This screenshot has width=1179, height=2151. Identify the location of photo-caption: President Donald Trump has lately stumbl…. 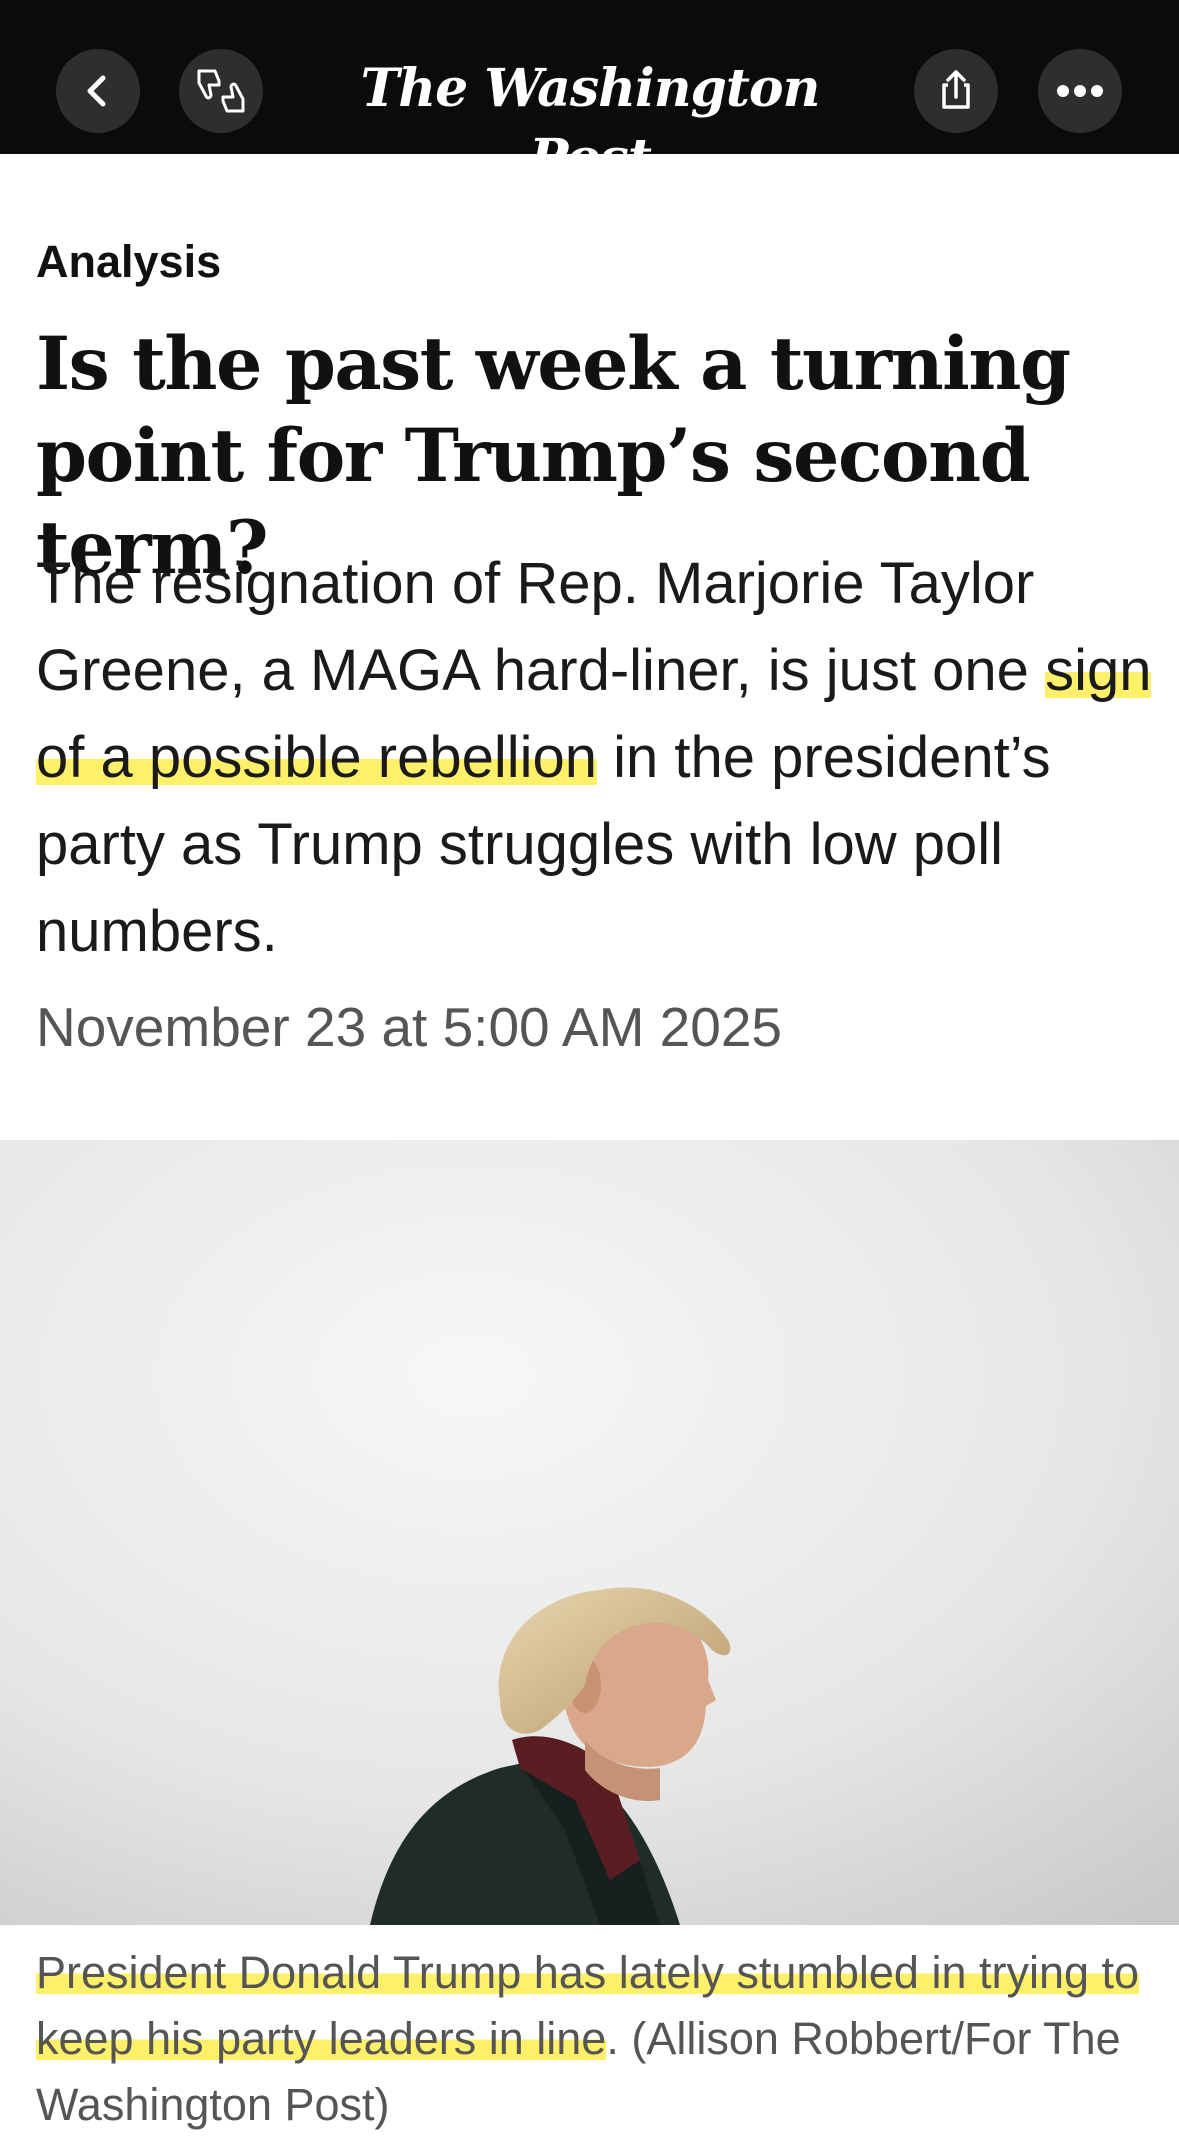
(591, 2039).